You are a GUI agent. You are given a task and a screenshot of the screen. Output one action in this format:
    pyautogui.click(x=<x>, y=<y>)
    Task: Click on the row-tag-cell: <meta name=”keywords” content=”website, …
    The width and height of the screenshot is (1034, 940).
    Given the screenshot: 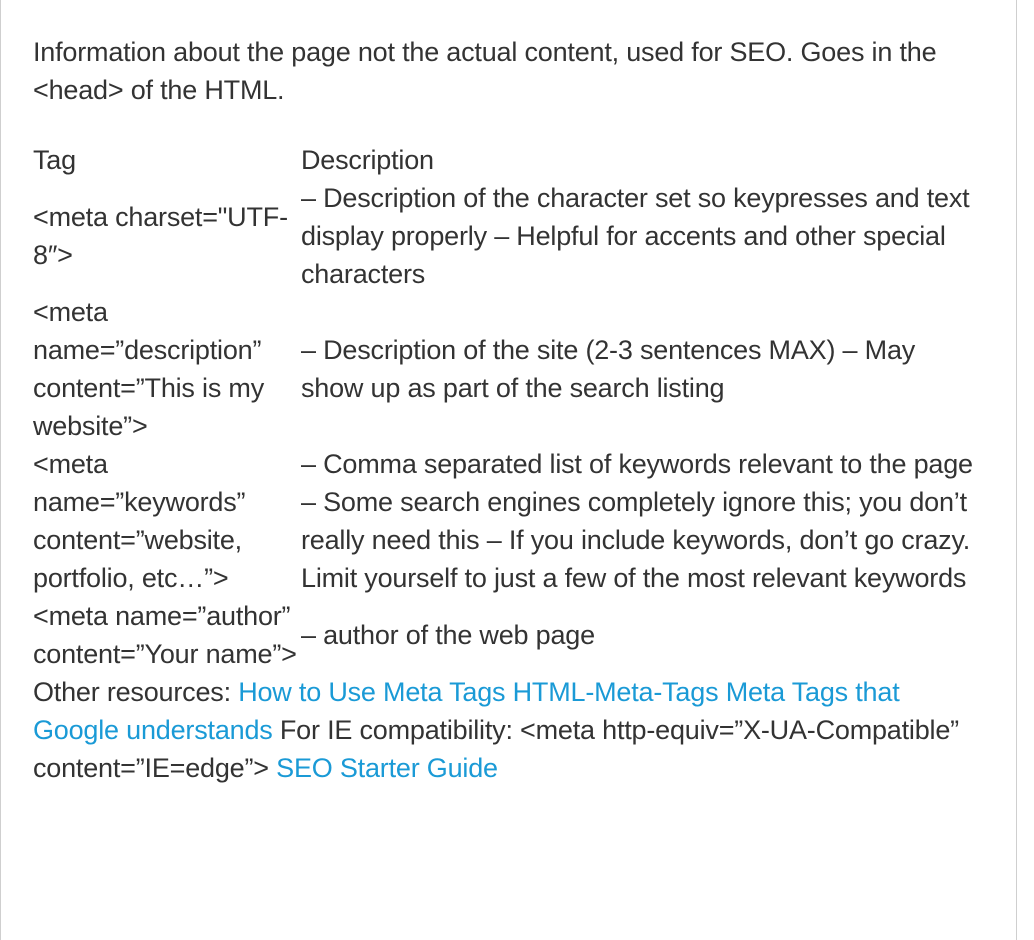 What is the action you would take?
    pyautogui.click(x=139, y=521)
    